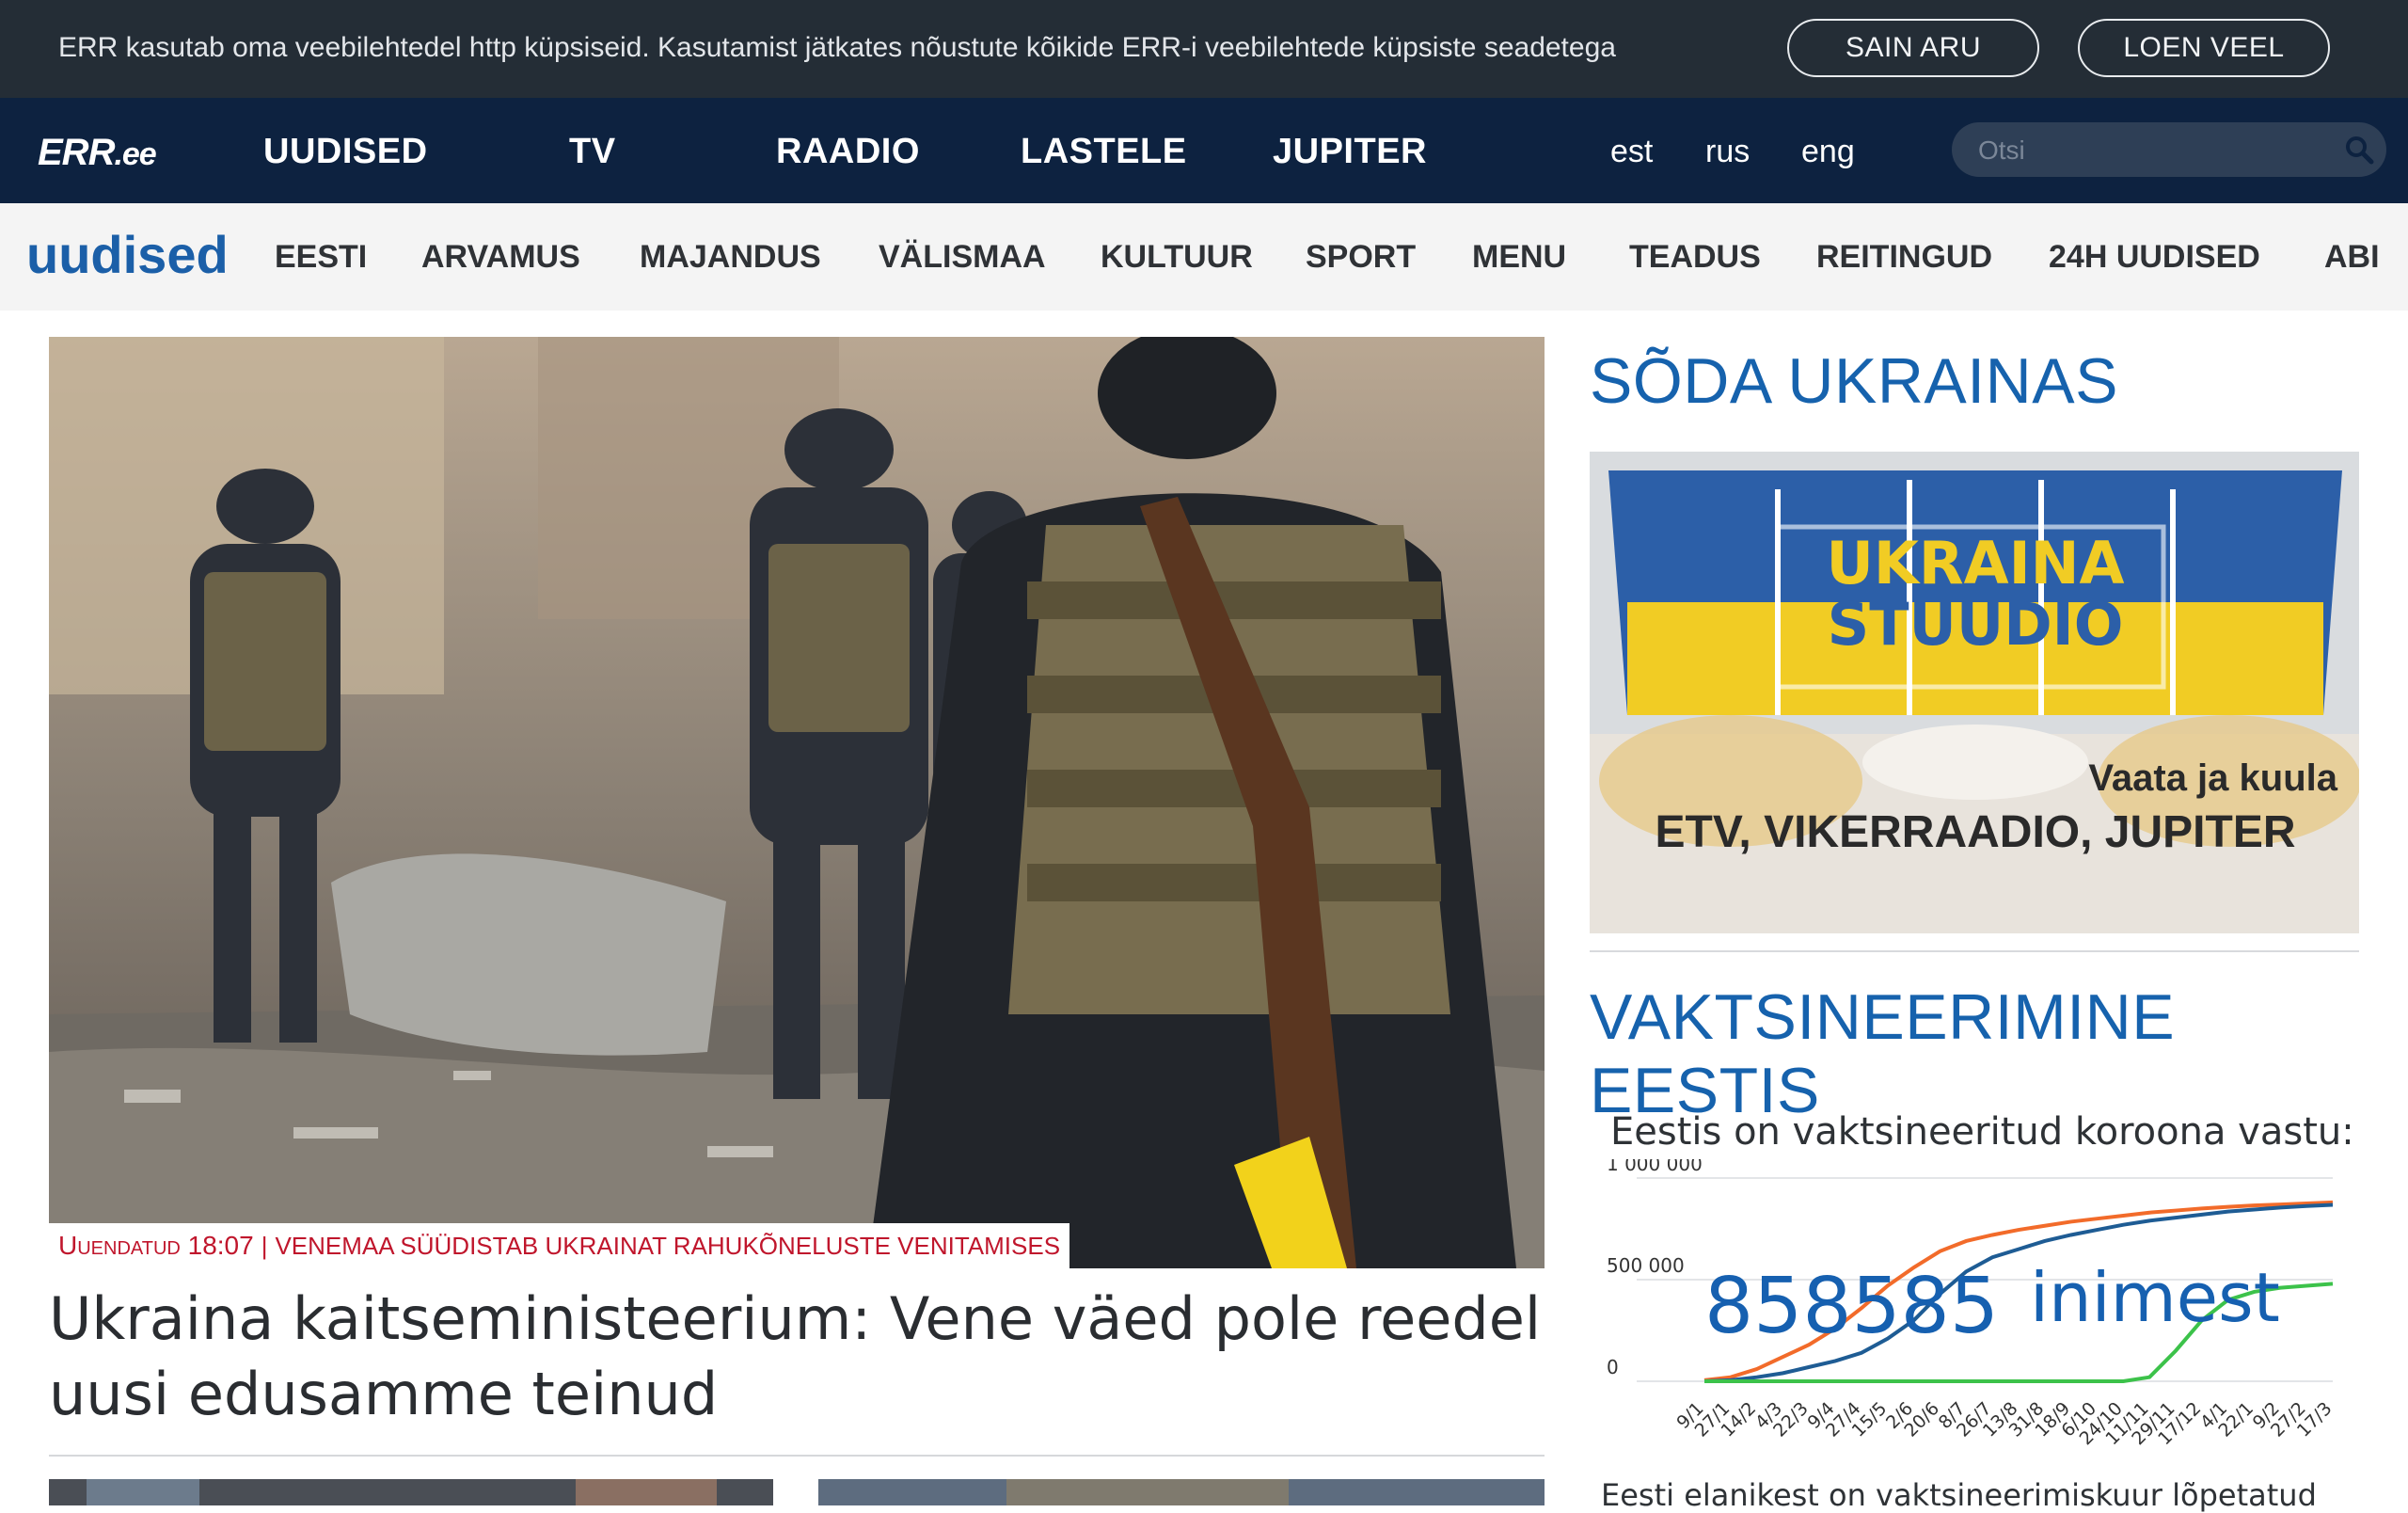  I want to click on subnav-item-menu: MENU, so click(1519, 257).